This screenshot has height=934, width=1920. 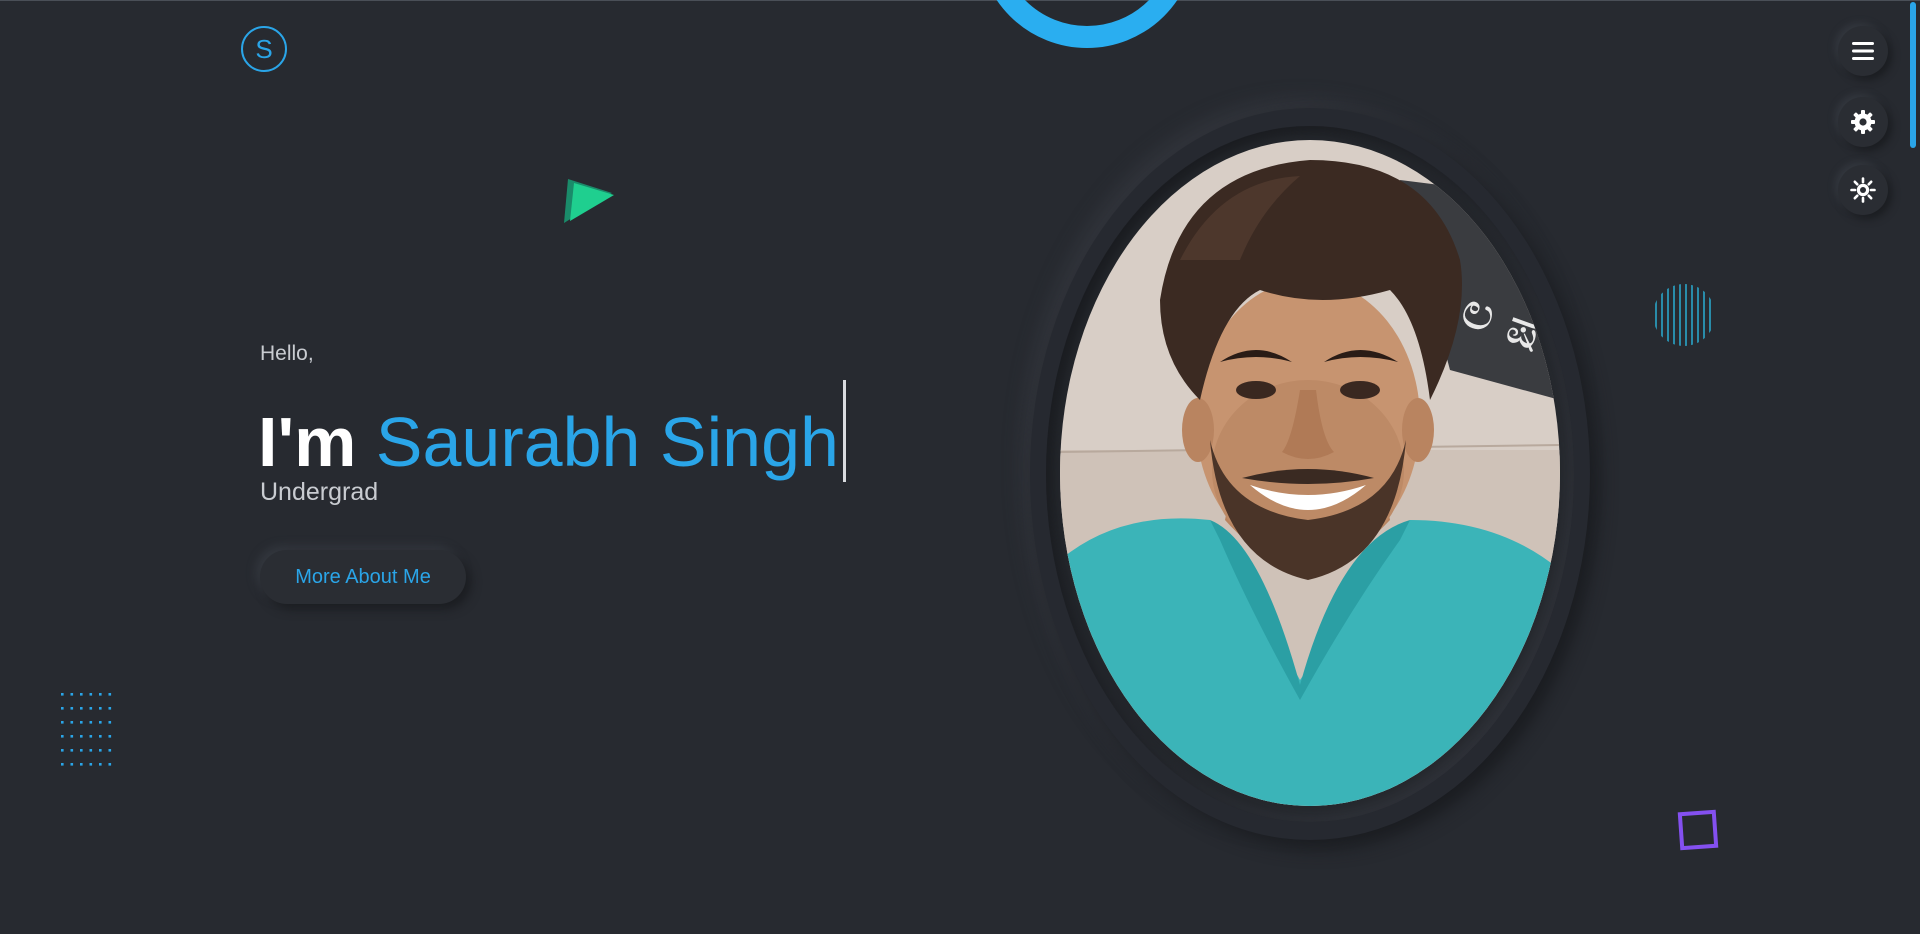 What do you see at coordinates (264, 49) in the screenshot?
I see `site-logo: S` at bounding box center [264, 49].